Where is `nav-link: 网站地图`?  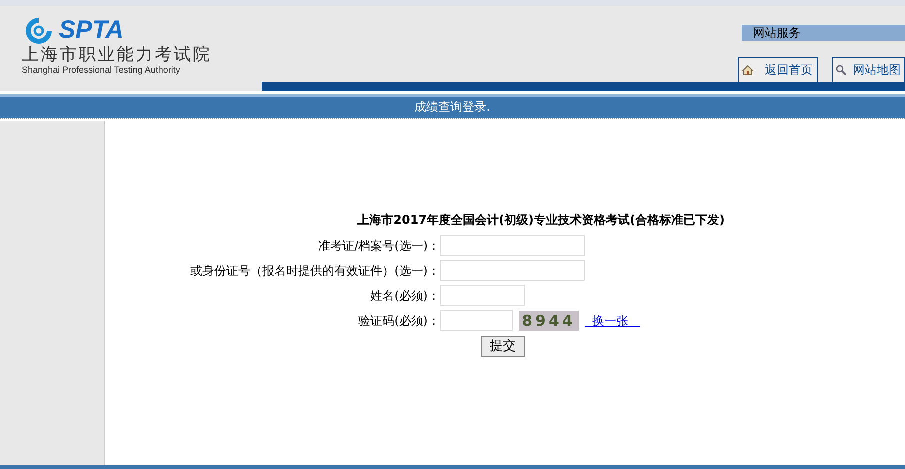
nav-link: 网站地图 is located at coordinates (868, 69).